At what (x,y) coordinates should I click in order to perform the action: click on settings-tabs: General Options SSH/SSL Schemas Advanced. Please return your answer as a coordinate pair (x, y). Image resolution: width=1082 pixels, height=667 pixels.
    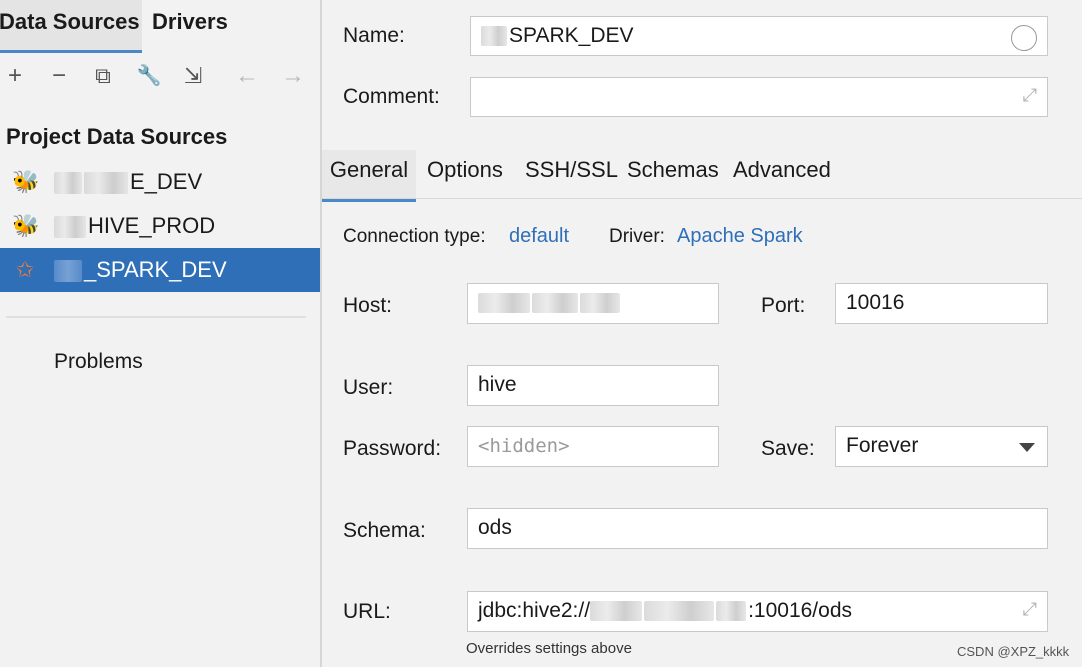
    Looking at the image, I should click on (702, 176).